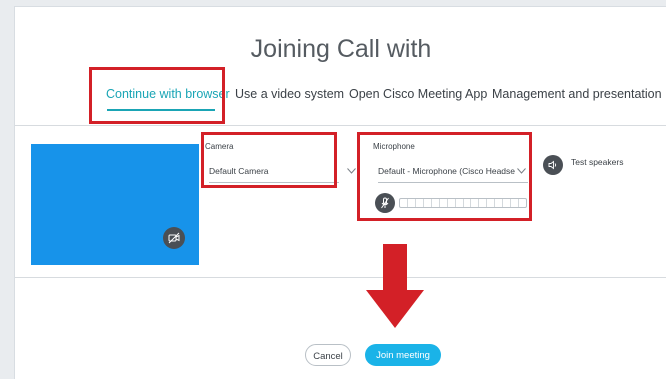 Image resolution: width=666 pixels, height=379 pixels. I want to click on highlight-box-microphone, so click(444, 176).